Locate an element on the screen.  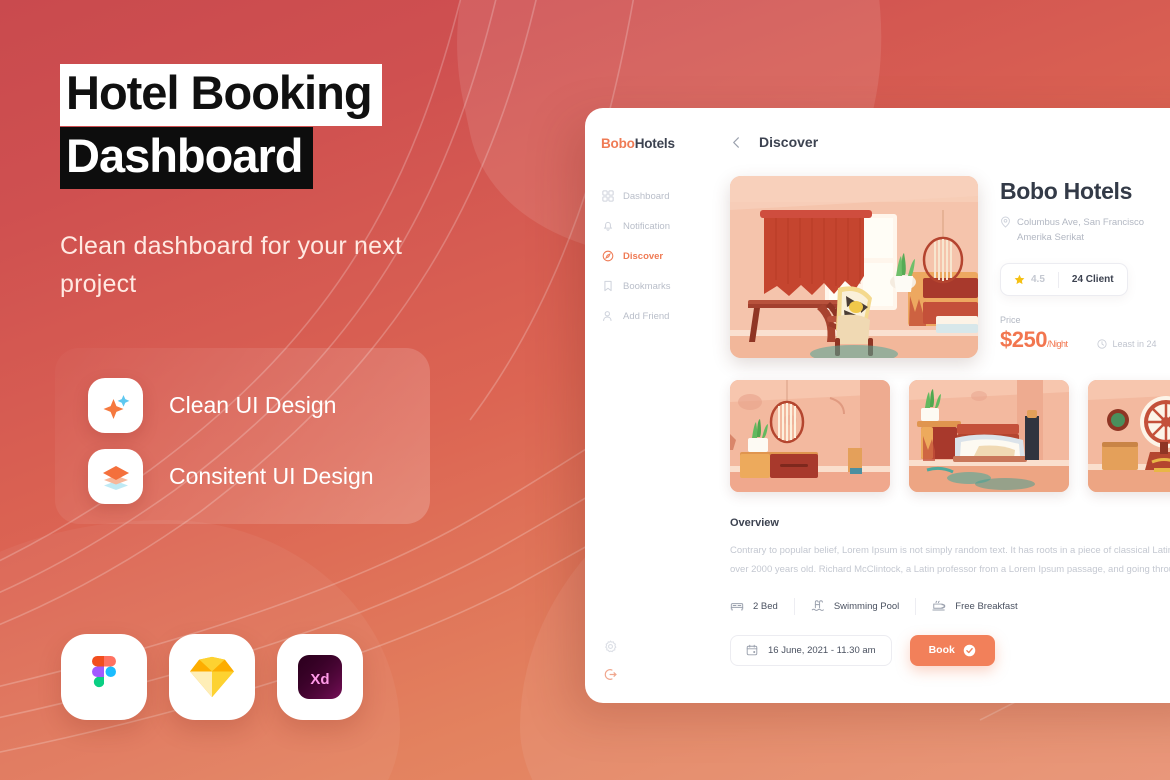
amenity-pool: Swimming Pool is located at coordinates (855, 606).